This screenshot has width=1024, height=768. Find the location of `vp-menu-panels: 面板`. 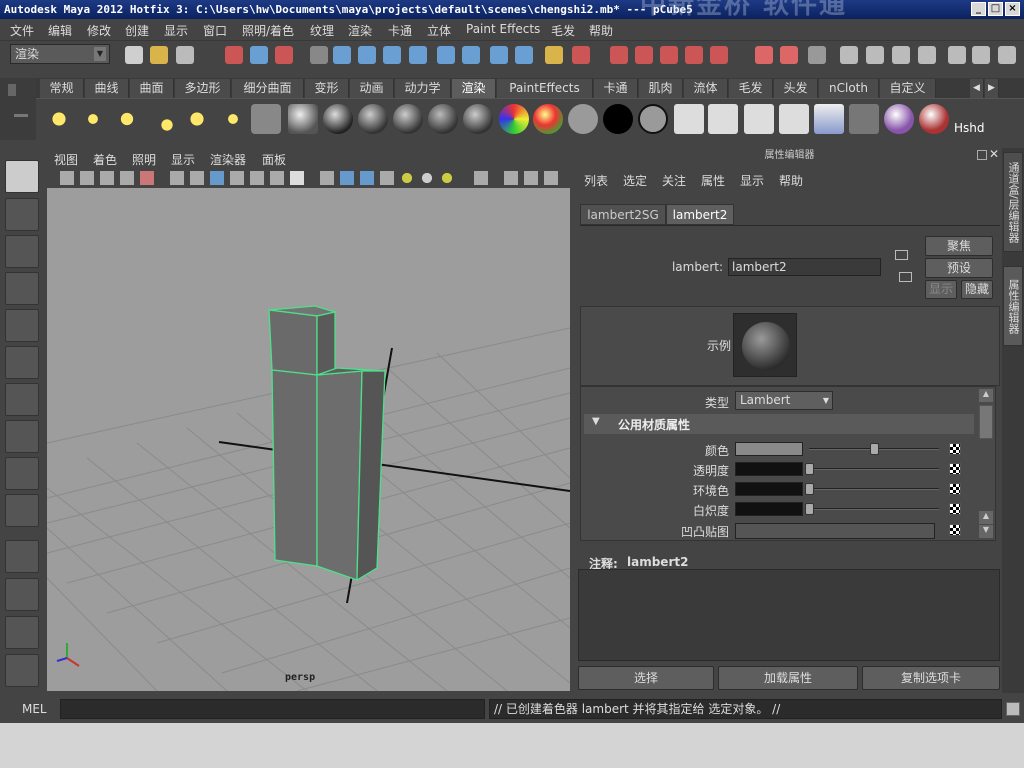

vp-menu-panels: 面板 is located at coordinates (274, 159).